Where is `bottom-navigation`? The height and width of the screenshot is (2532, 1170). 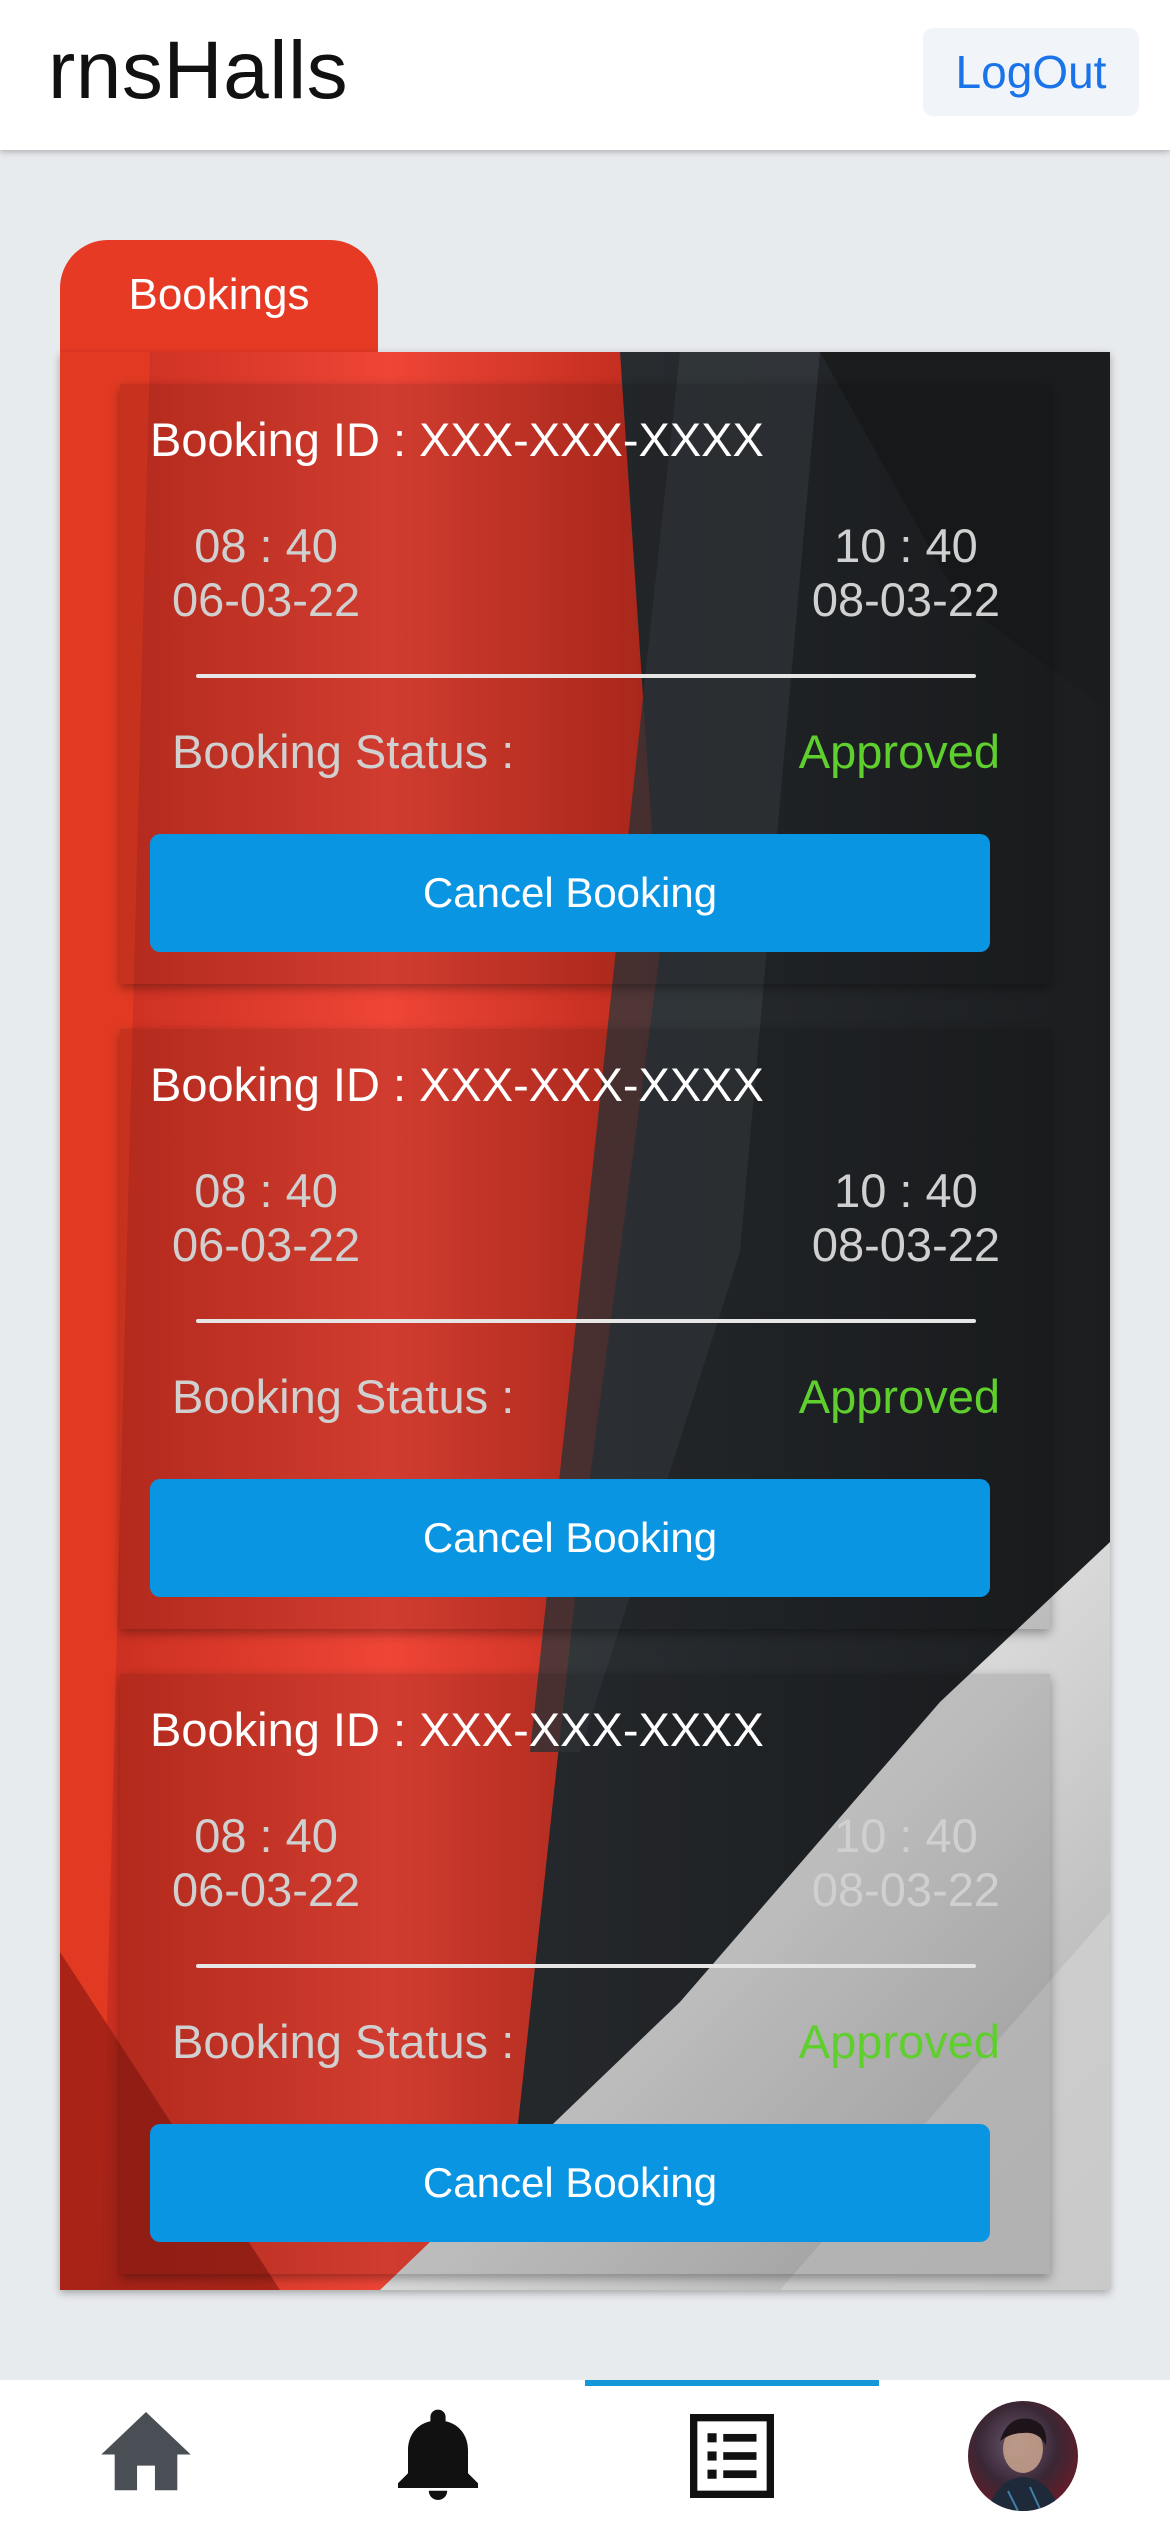
bottom-navigation is located at coordinates (585, 2456).